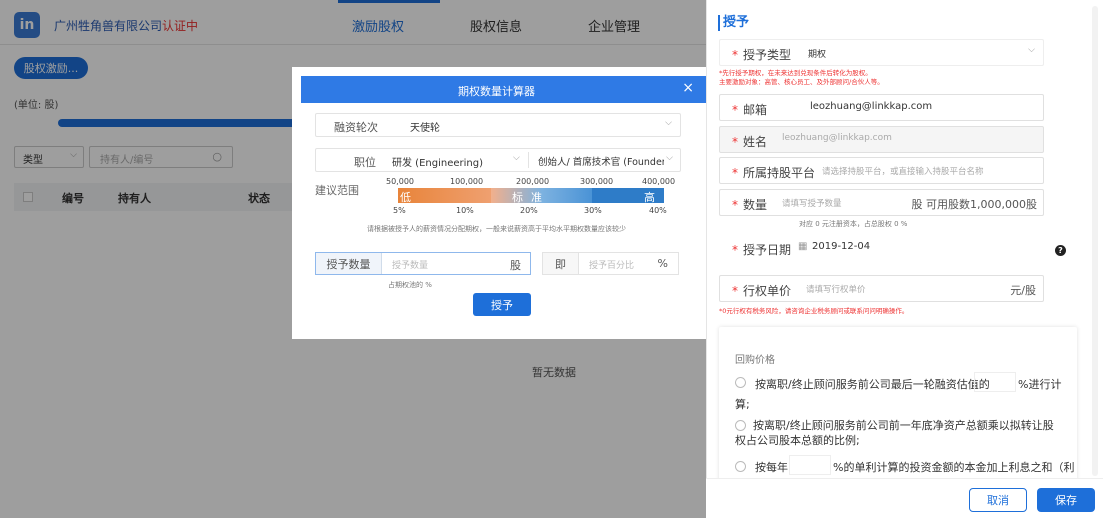  What do you see at coordinates (762, 250) in the screenshot?
I see `grant-date-label: * 授予日期` at bounding box center [762, 250].